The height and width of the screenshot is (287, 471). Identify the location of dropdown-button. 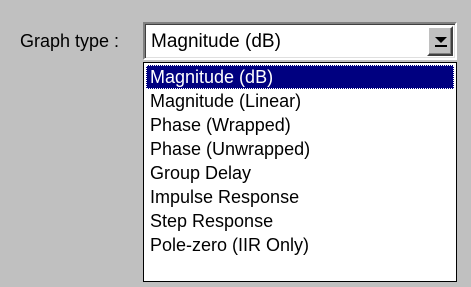
(440, 41).